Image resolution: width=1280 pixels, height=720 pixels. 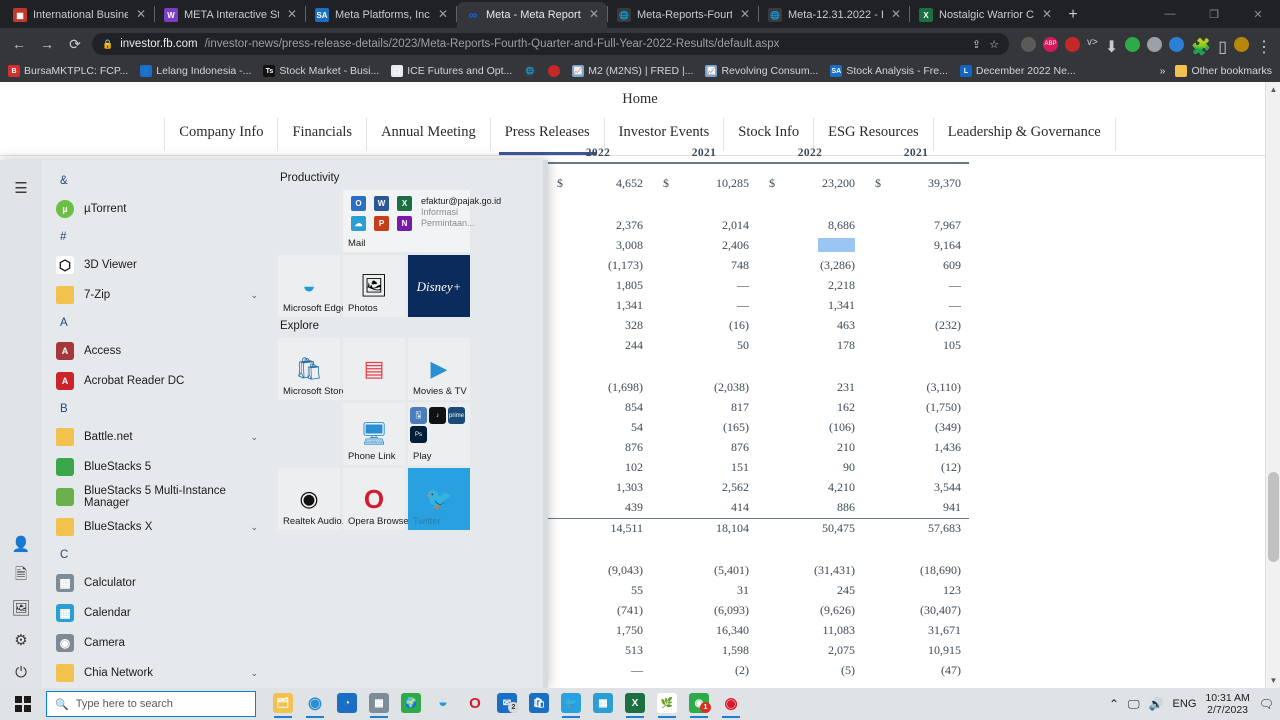 I want to click on browser-tab: 🌐 Meta-Reports-Fourth ✕, so click(x=683, y=15).